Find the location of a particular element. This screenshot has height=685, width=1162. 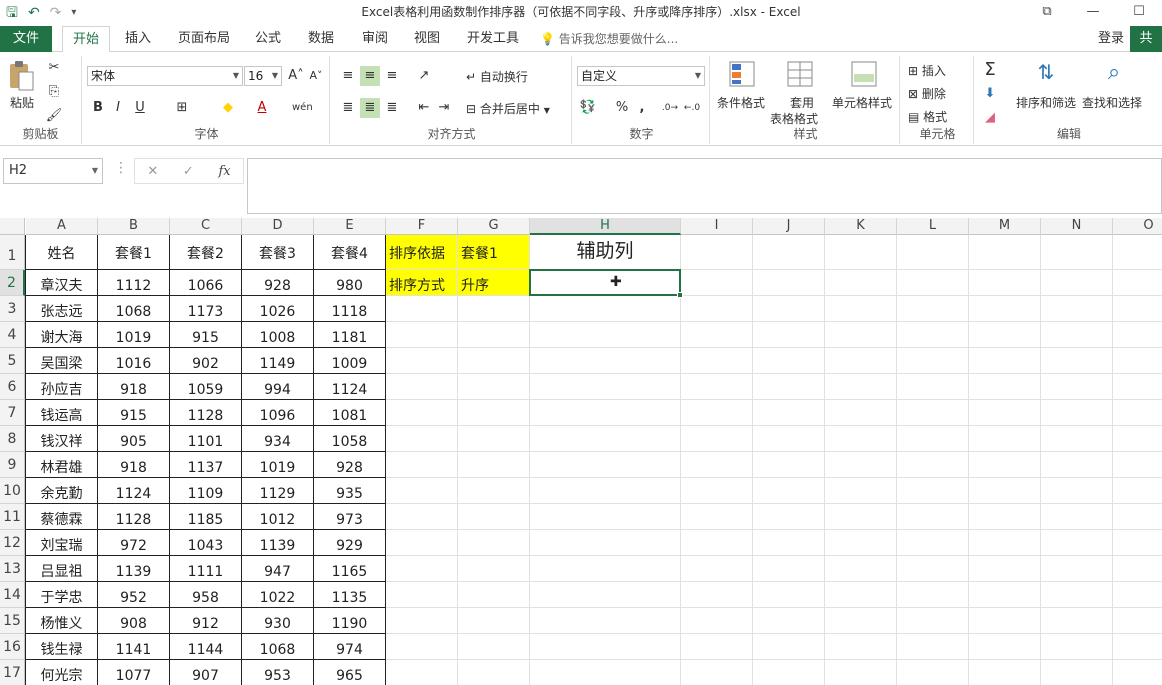

cell-k13 is located at coordinates (861, 569).